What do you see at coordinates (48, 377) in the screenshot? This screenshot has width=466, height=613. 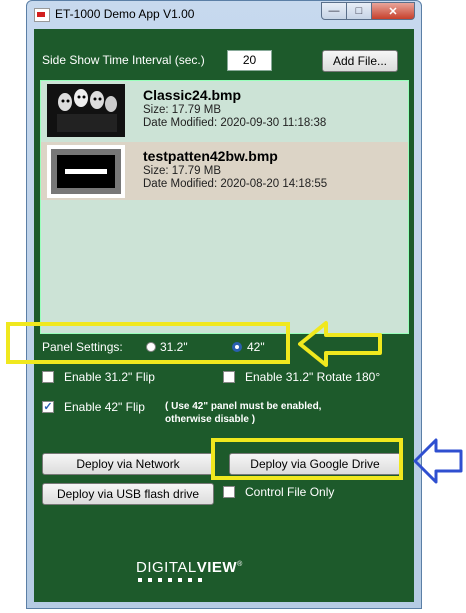 I see `flip-31-checkbox` at bounding box center [48, 377].